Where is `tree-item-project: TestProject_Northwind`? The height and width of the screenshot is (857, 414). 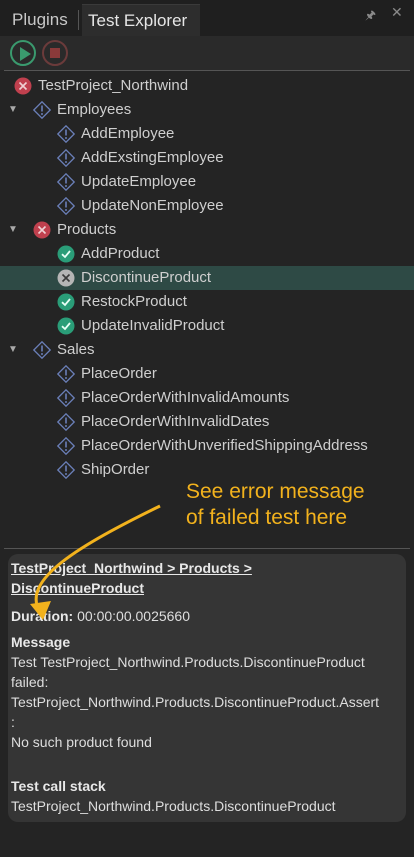 tree-item-project: TestProject_Northwind is located at coordinates (207, 86).